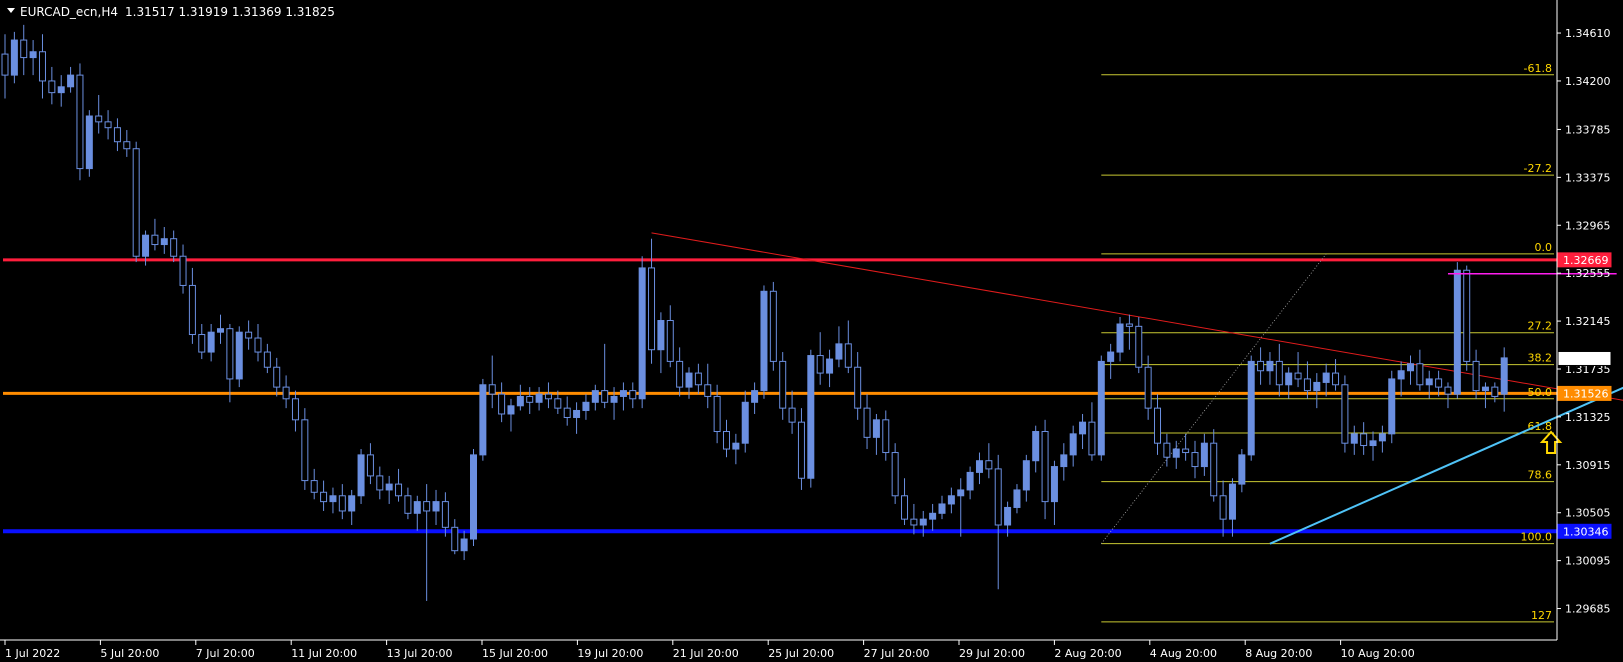  Describe the element at coordinates (1588, 273) in the screenshot. I see `price-tick-label: 1.32555` at that location.